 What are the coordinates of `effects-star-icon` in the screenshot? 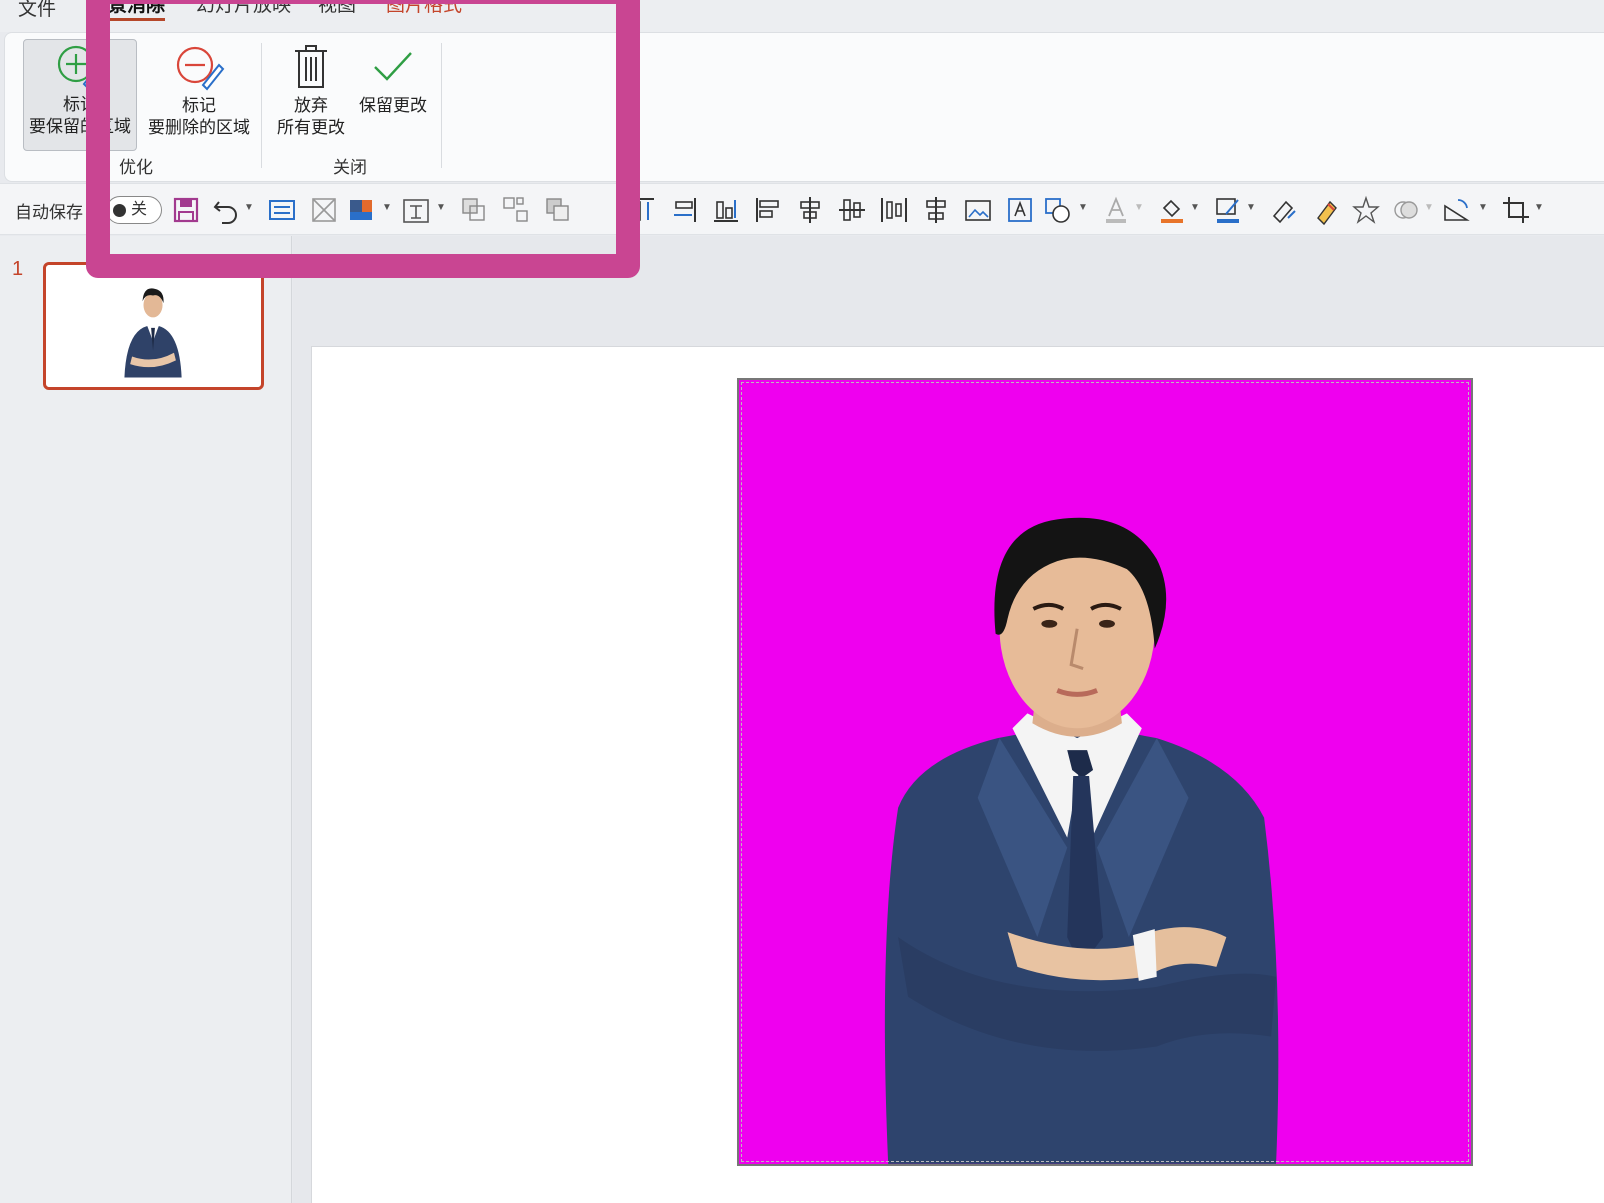 It's located at (1366, 210).